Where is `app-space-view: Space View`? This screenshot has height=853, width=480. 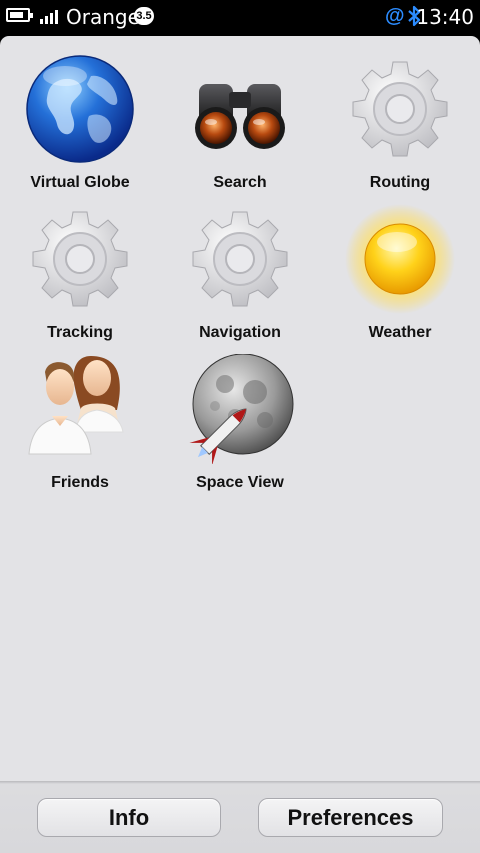
app-space-view: Space View is located at coordinates (240, 413).